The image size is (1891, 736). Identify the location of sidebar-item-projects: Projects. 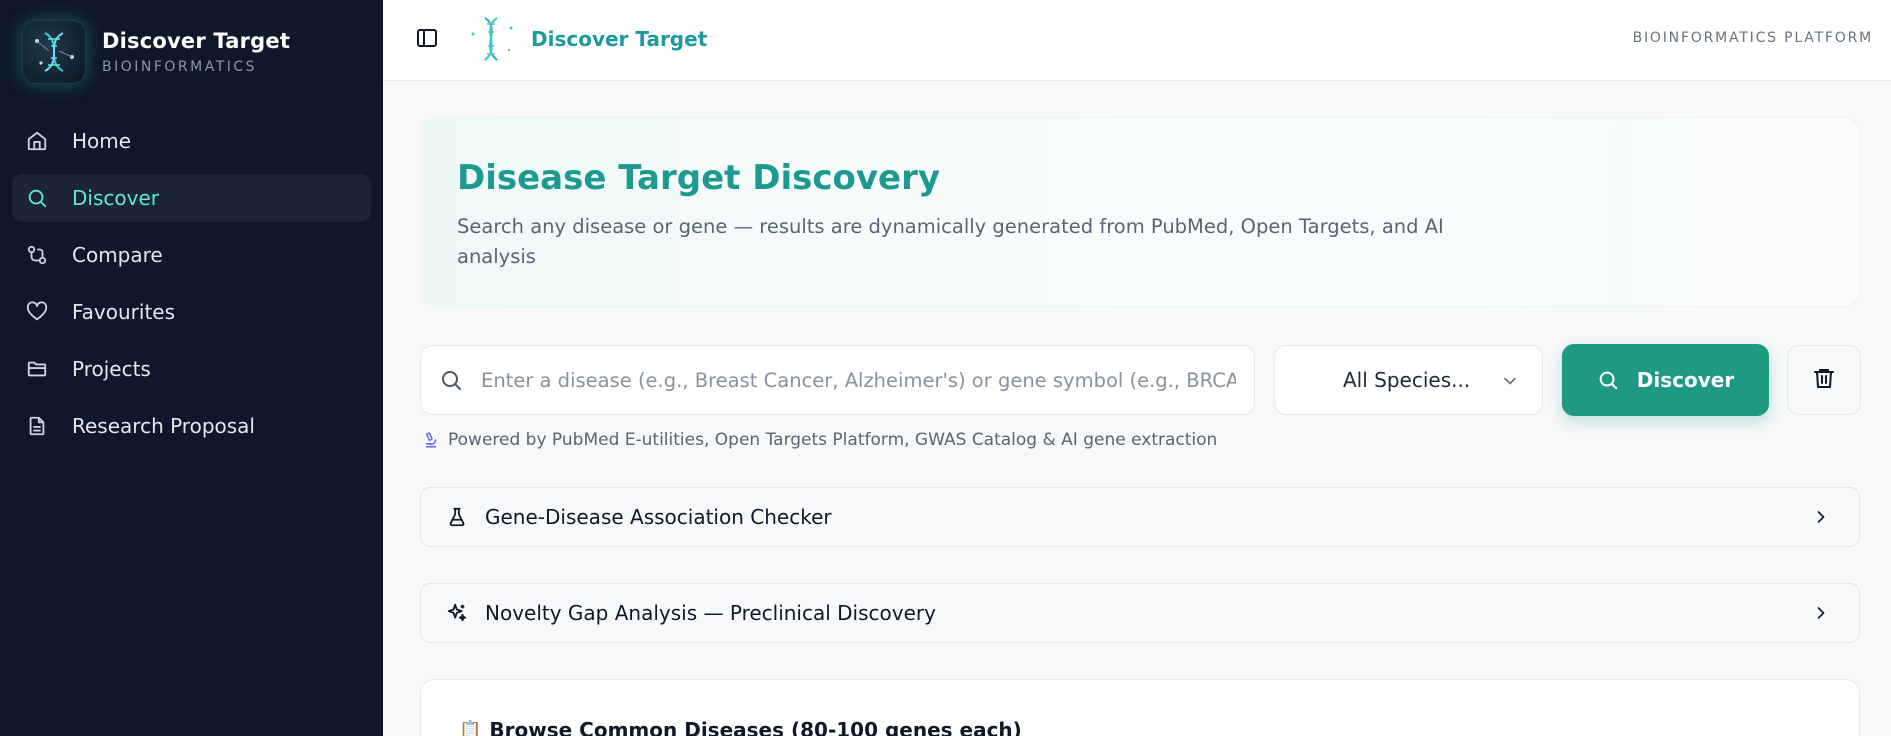
(191, 369).